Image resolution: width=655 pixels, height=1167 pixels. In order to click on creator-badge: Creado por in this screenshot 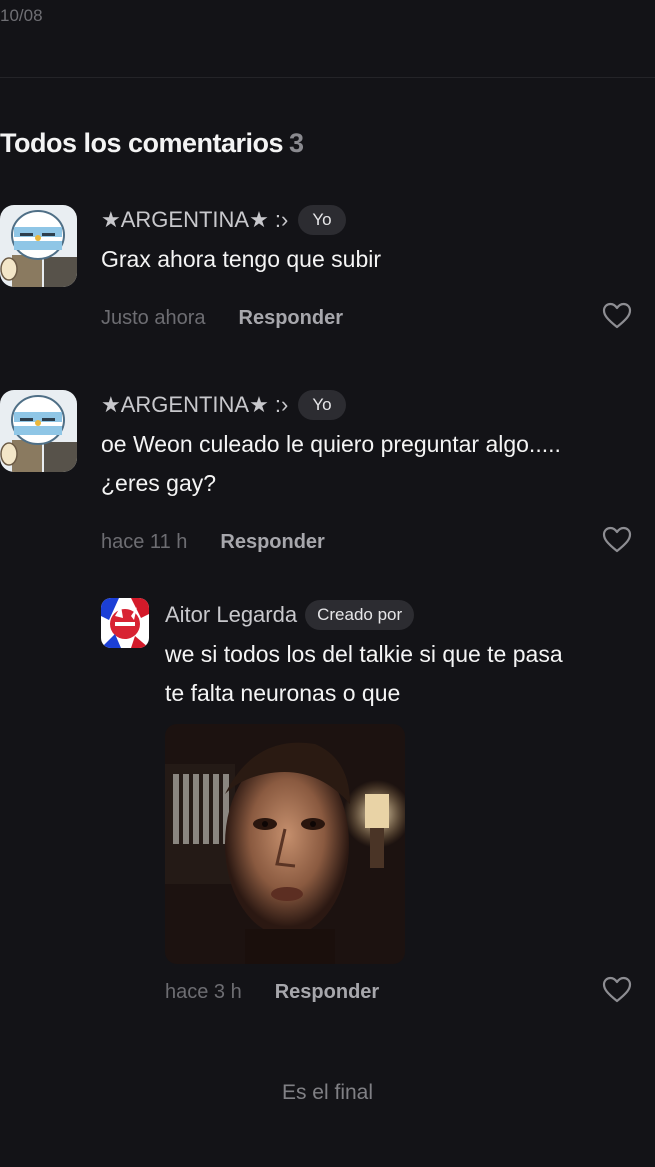, I will do `click(360, 615)`.